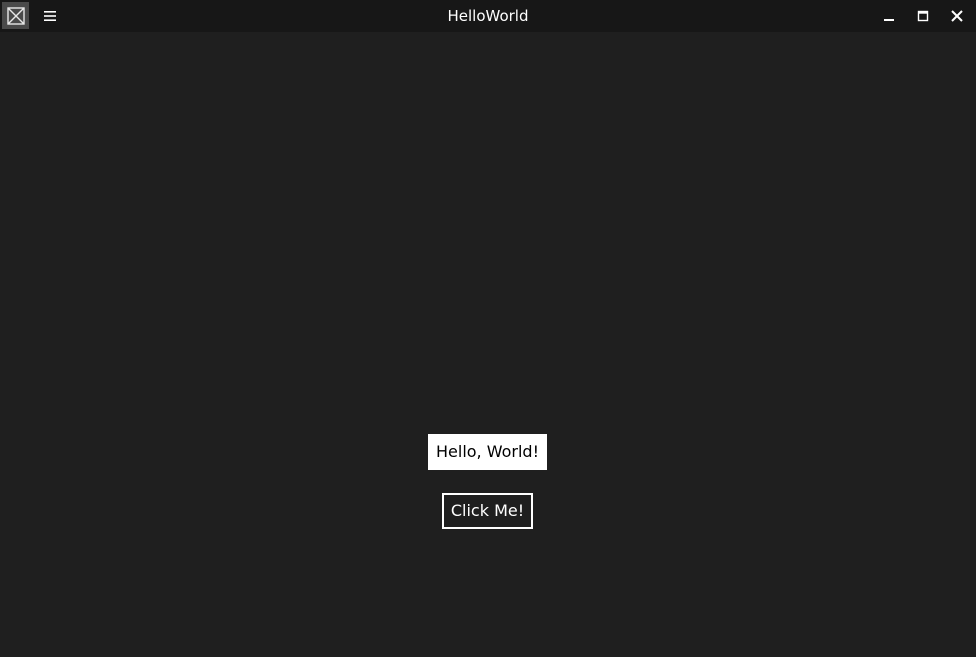  Describe the element at coordinates (889, 20) in the screenshot. I see `minimize-icon` at that location.